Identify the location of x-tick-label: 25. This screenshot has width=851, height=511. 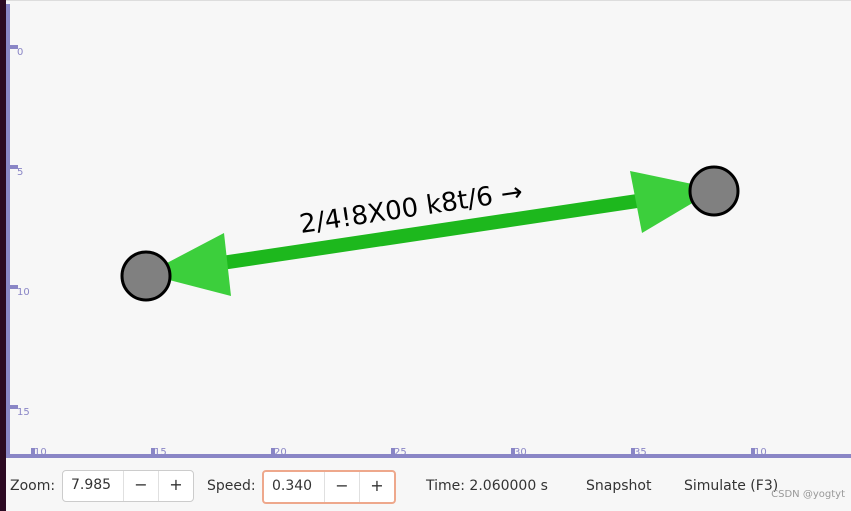
(400, 452).